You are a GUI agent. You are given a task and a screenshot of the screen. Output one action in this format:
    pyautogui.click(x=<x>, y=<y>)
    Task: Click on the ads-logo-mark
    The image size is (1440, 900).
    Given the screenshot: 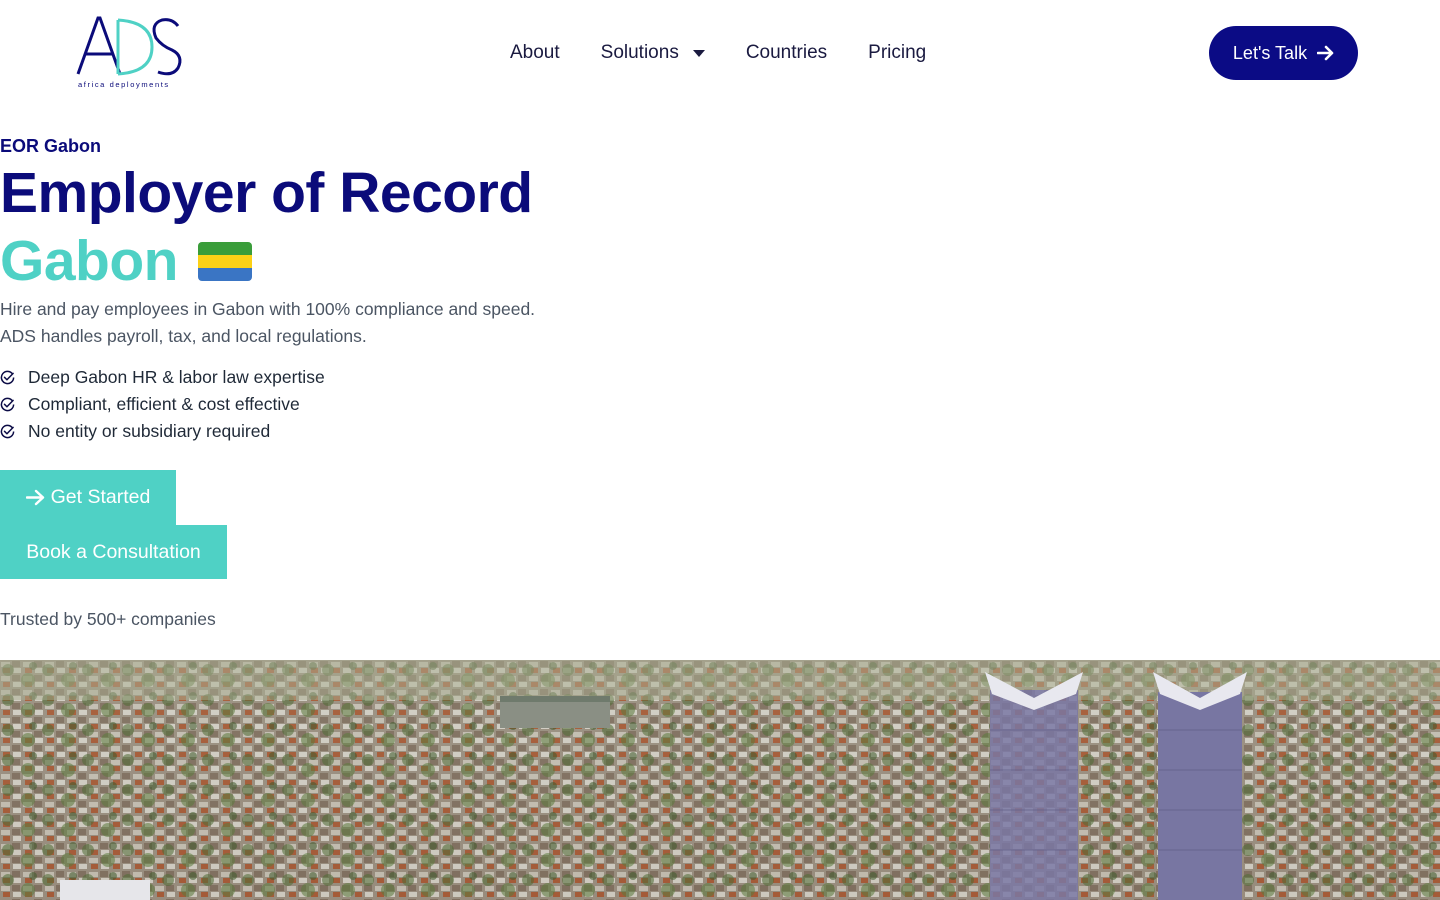 What is the action you would take?
    pyautogui.click(x=129, y=46)
    